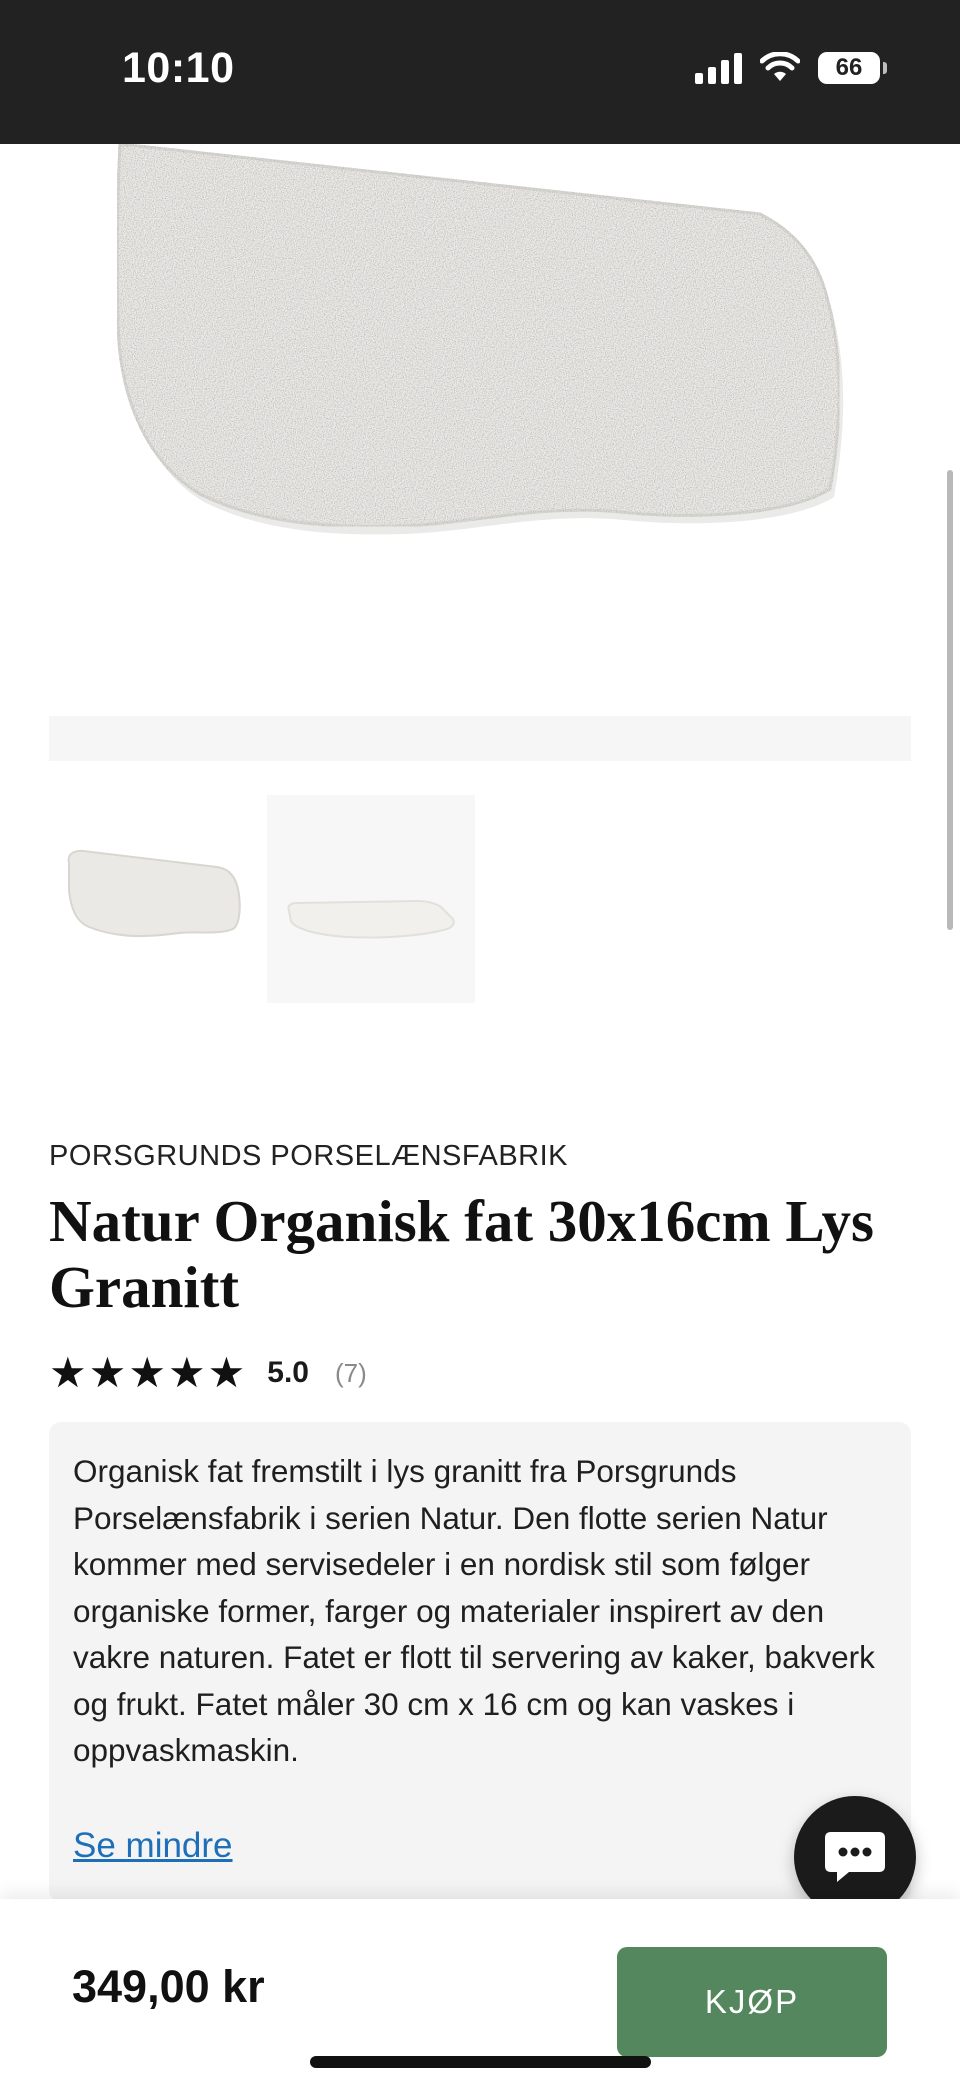  I want to click on show-less-link: Se mindre, so click(153, 1846).